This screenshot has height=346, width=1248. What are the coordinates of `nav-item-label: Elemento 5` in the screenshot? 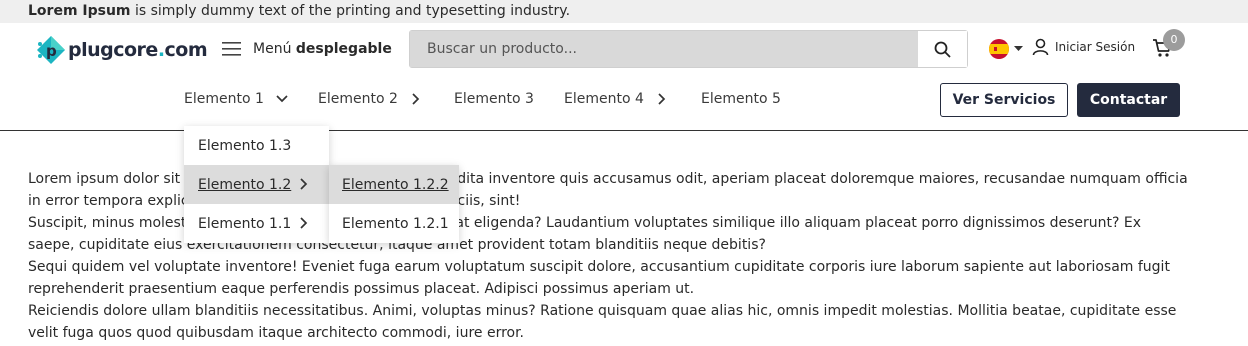 It's located at (741, 99).